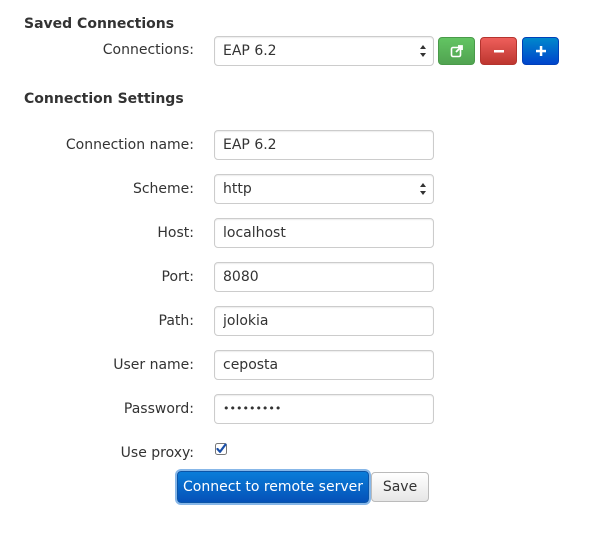 The height and width of the screenshot is (554, 598). What do you see at coordinates (324, 233) in the screenshot?
I see `host-input` at bounding box center [324, 233].